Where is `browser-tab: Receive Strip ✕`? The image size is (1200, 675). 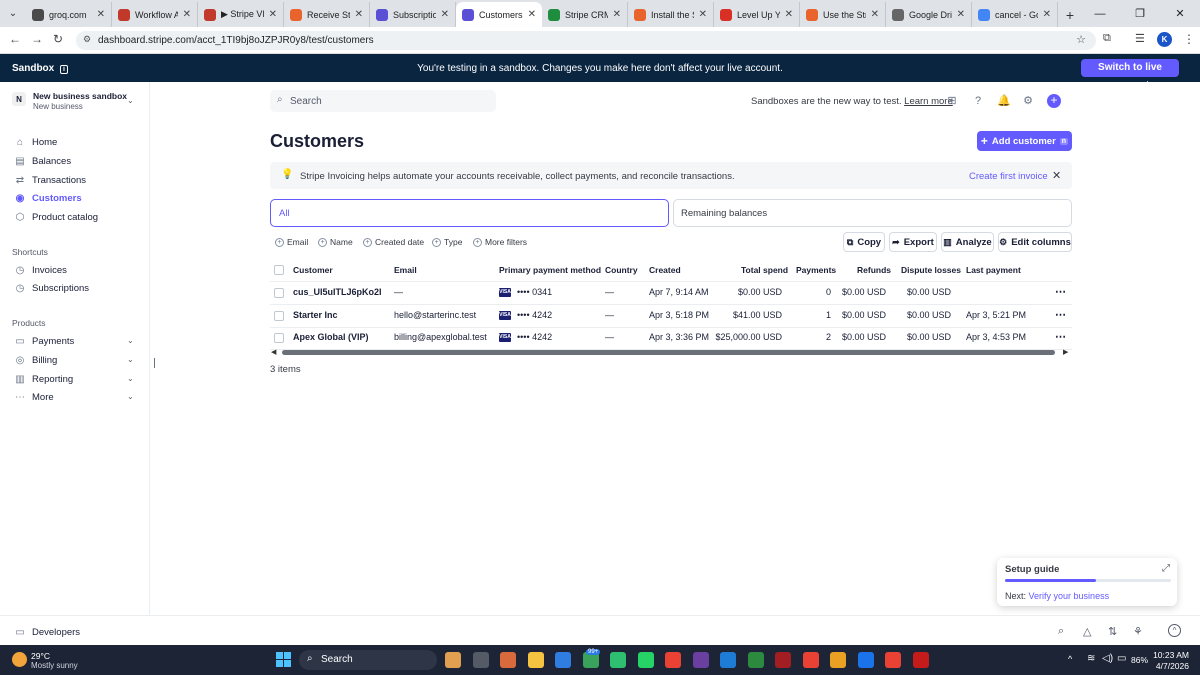 browser-tab: Receive Strip ✕ is located at coordinates (327, 14).